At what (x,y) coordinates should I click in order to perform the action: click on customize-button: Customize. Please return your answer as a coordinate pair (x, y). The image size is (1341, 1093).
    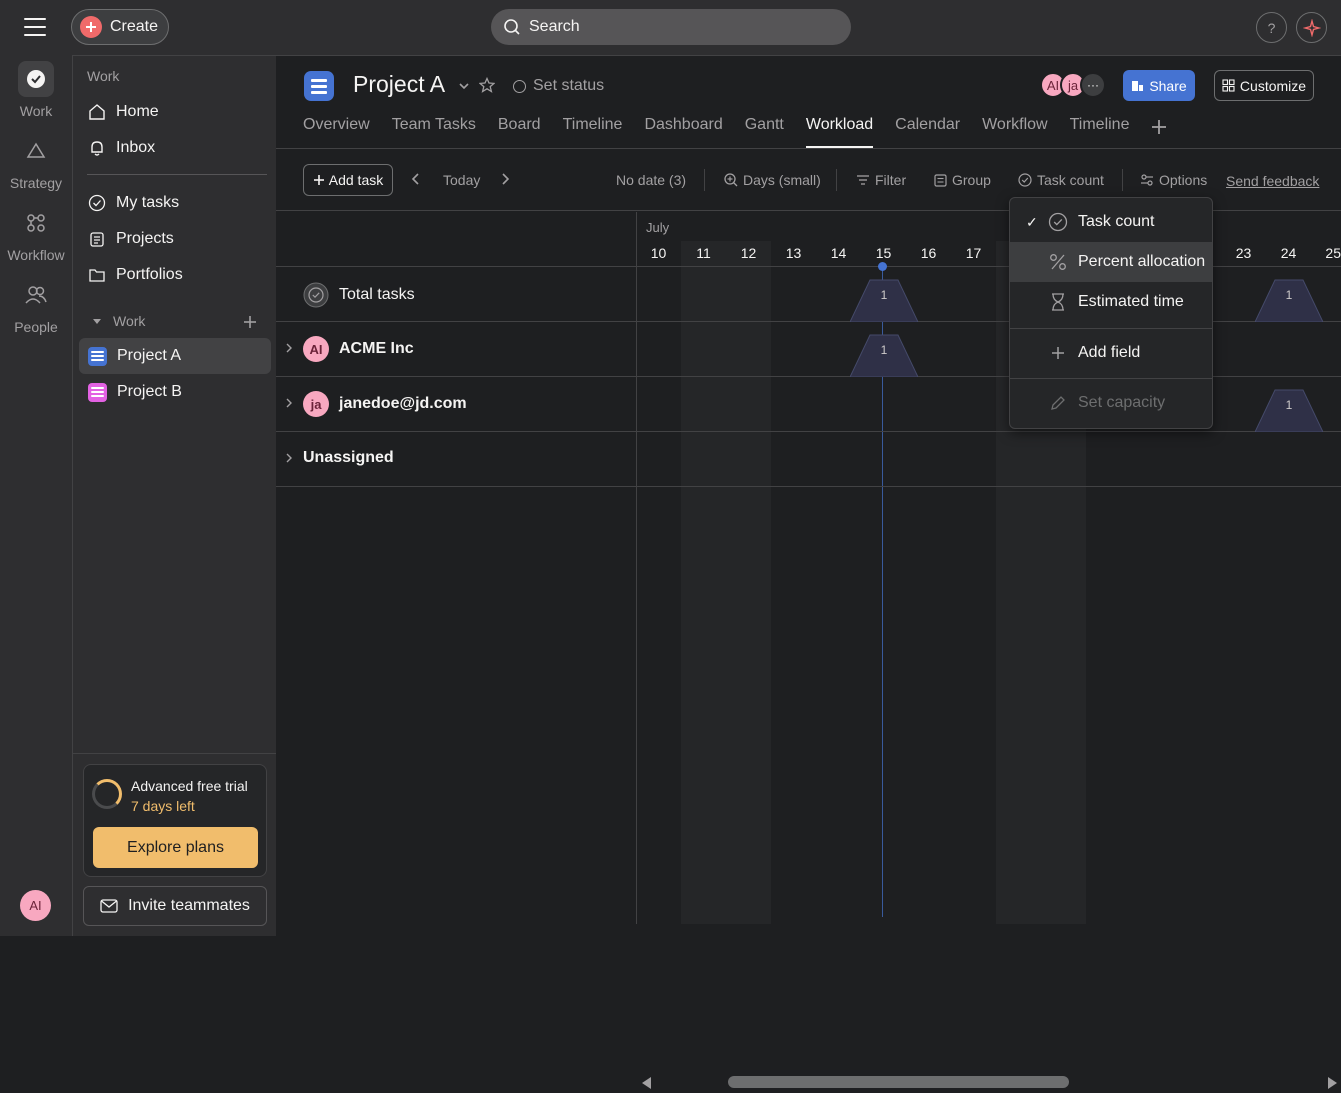
    Looking at the image, I should click on (1264, 85).